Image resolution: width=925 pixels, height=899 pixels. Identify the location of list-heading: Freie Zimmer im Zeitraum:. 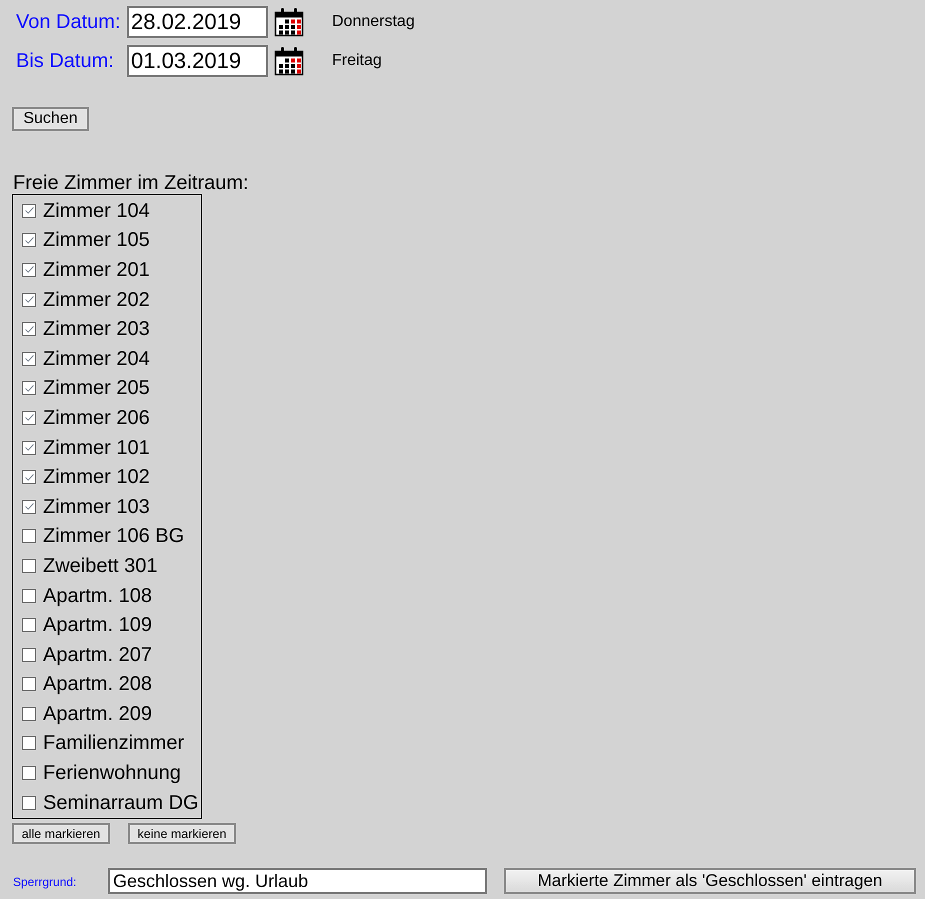
(131, 183).